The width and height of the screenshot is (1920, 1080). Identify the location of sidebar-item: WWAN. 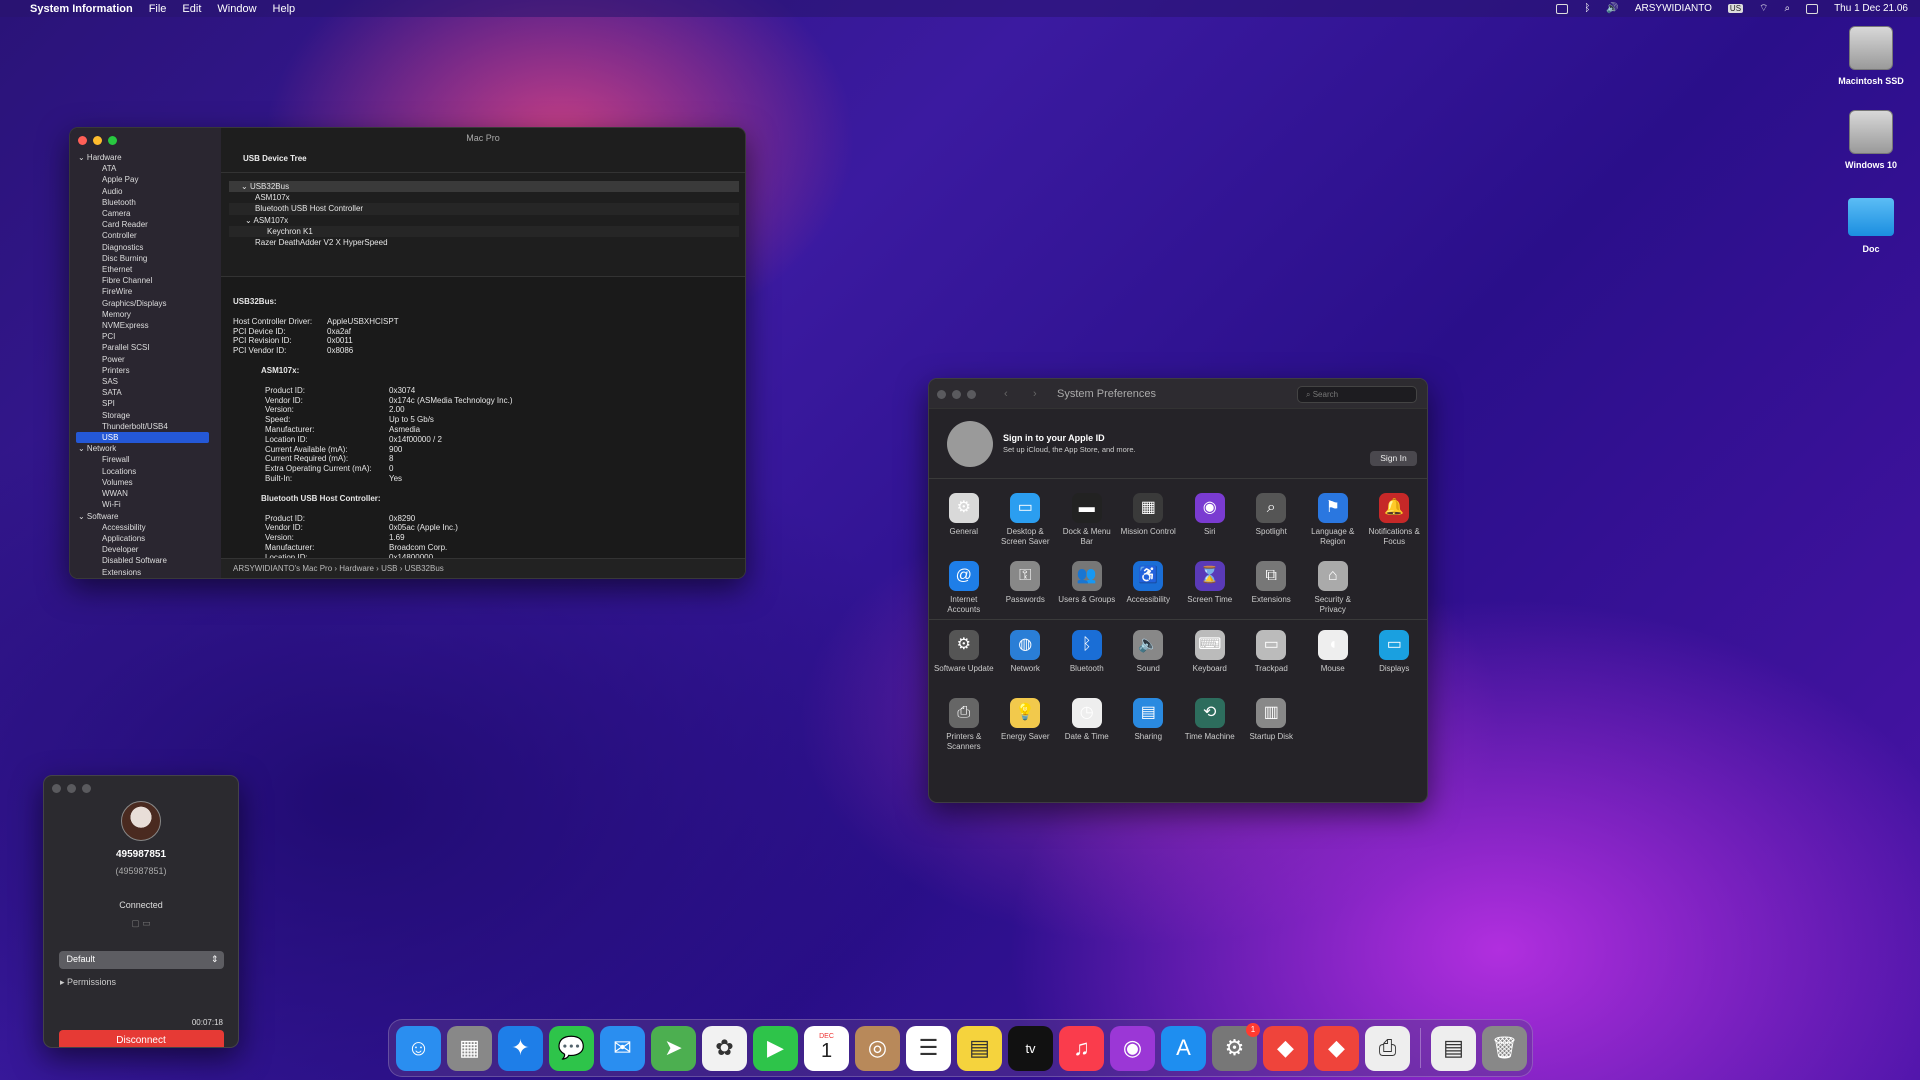
(145, 493).